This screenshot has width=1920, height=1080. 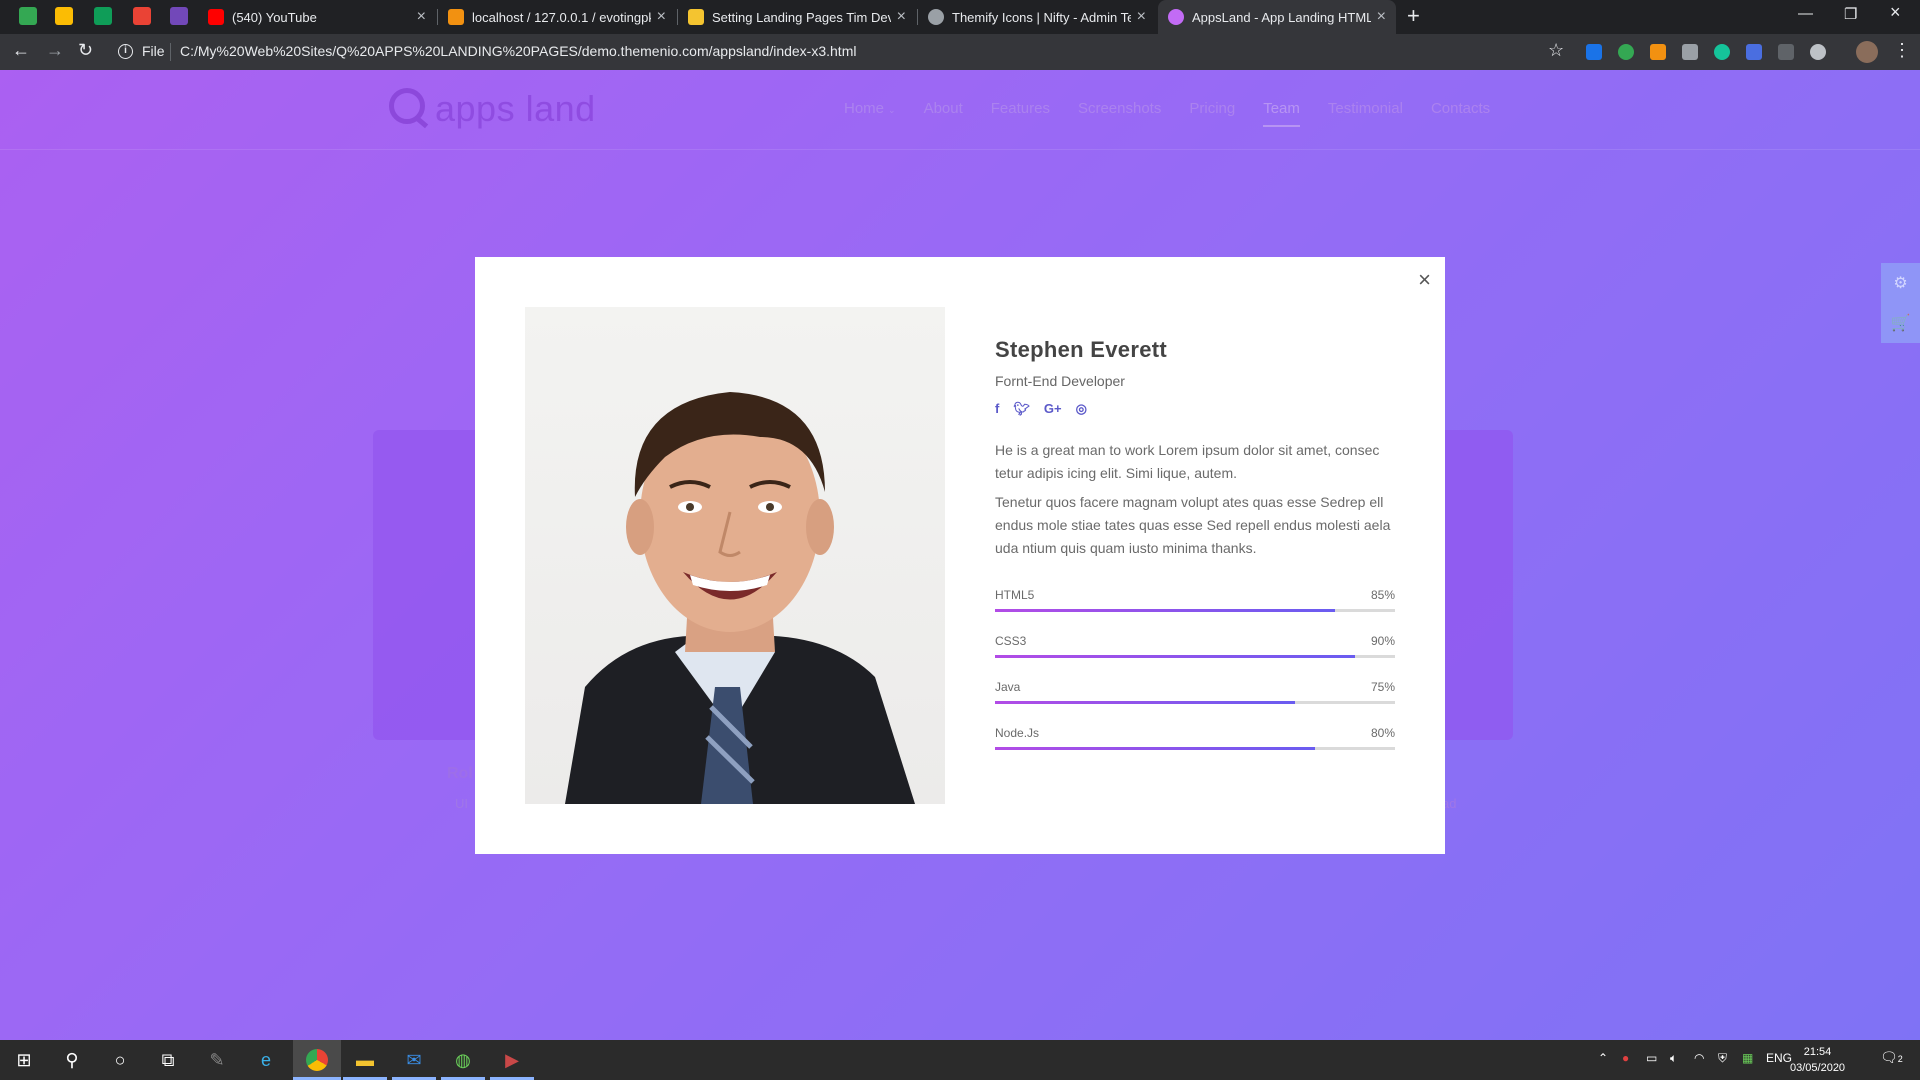 What do you see at coordinates (1779, 1058) in the screenshot?
I see `language-indicator: ENG` at bounding box center [1779, 1058].